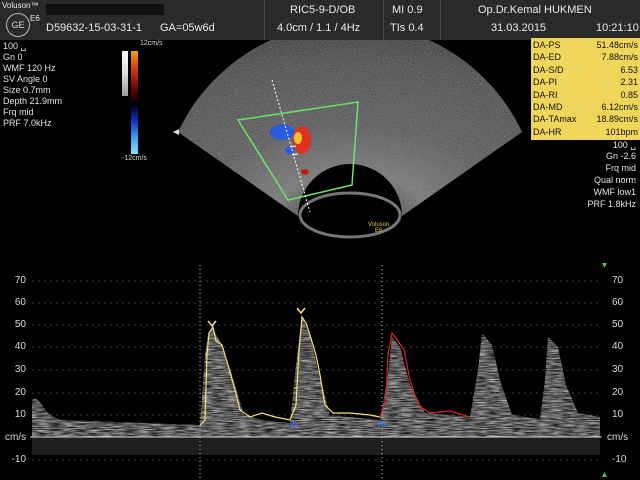 This screenshot has width=640, height=480. I want to click on measurement-row: DA-RI 0.85, so click(585, 96).